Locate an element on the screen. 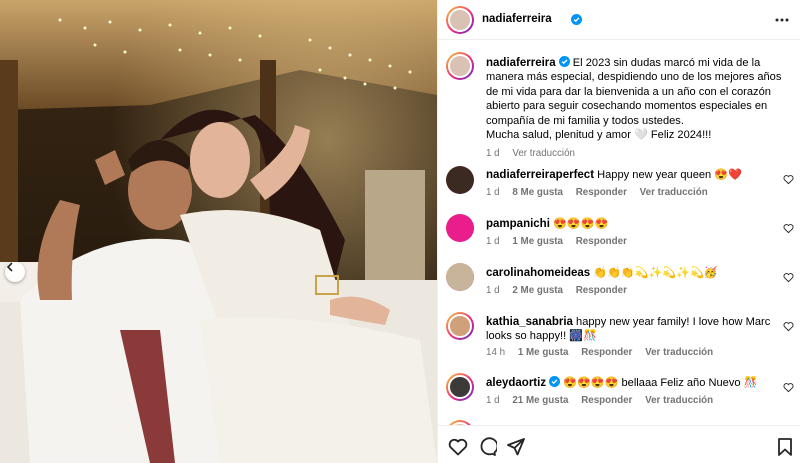 The width and height of the screenshot is (800, 463). comment-meta: 14 h 1 Me gusta Responder Ver traducción is located at coordinates (604, 352).